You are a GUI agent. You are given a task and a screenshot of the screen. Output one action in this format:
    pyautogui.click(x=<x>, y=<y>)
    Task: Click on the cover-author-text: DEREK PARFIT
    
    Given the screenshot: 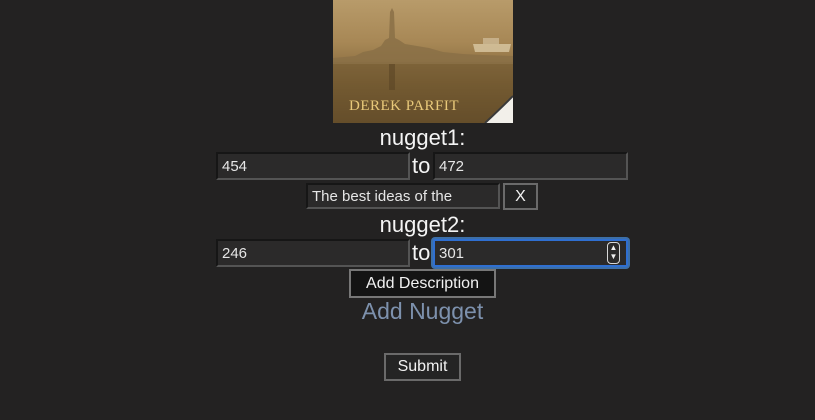 What is the action you would take?
    pyautogui.click(x=404, y=106)
    